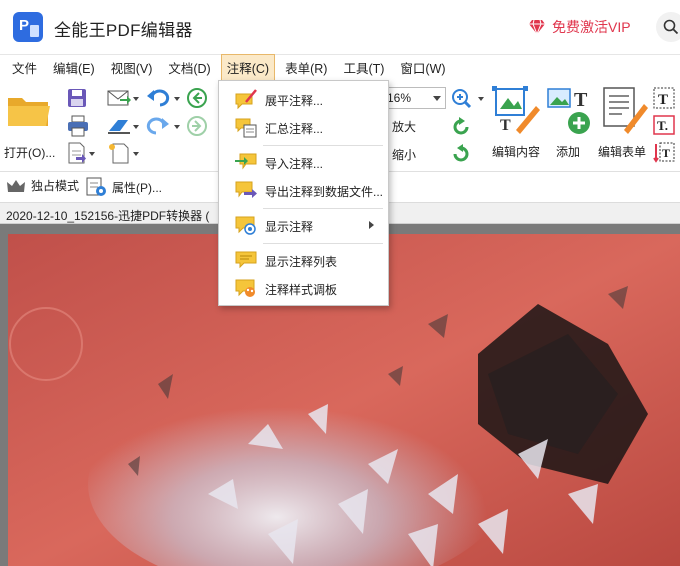 Image resolution: width=680 pixels, height=566 pixels. Describe the element at coordinates (399, 98) in the screenshot. I see `zoom-value: 16%` at that location.